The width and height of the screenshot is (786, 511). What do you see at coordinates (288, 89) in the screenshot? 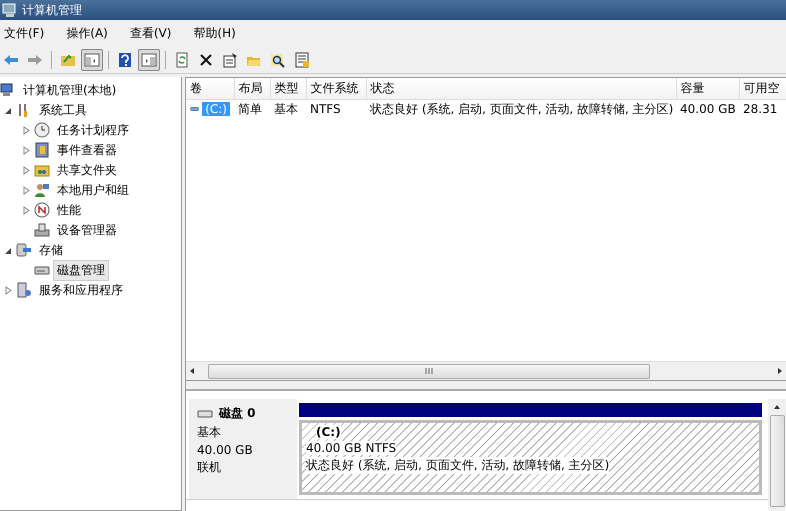
I see `column-header: 类型` at bounding box center [288, 89].